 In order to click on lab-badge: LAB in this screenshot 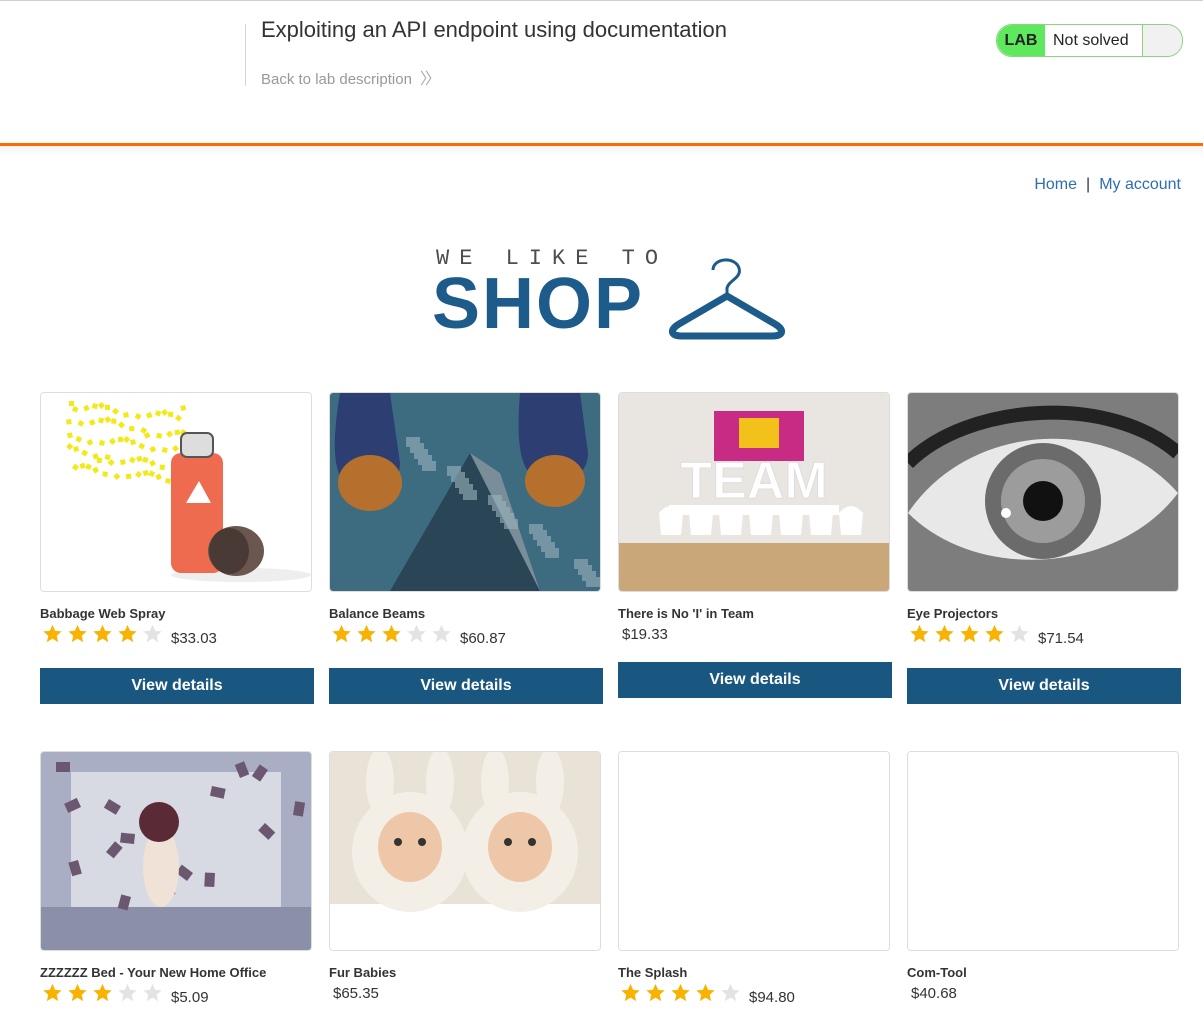, I will do `click(1021, 40)`.